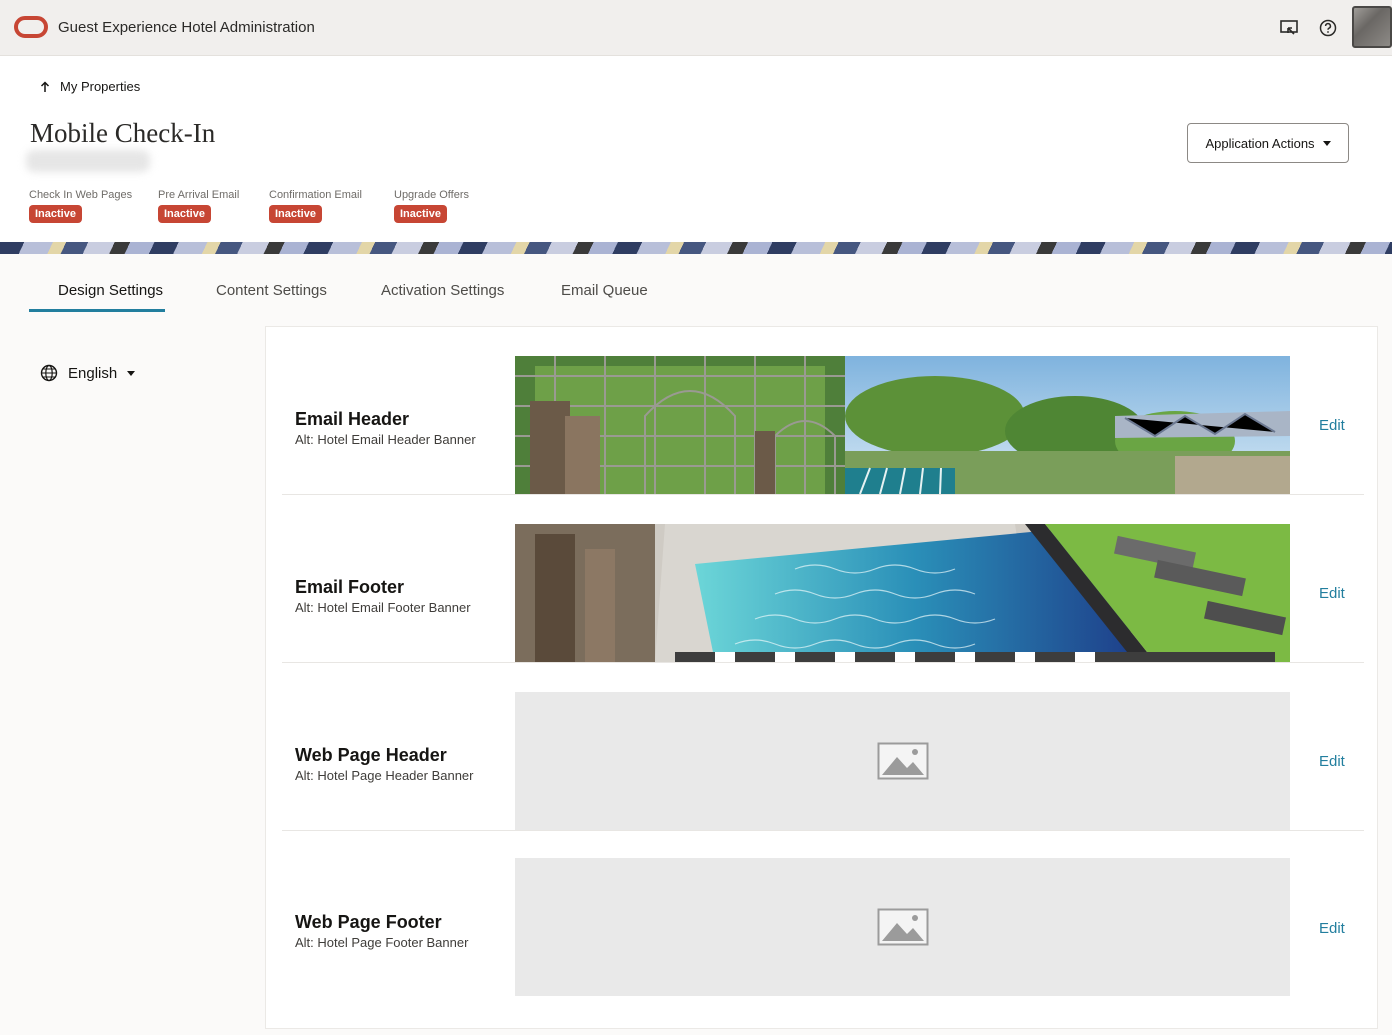  I want to click on application-actions-button: Application Actions, so click(1268, 143).